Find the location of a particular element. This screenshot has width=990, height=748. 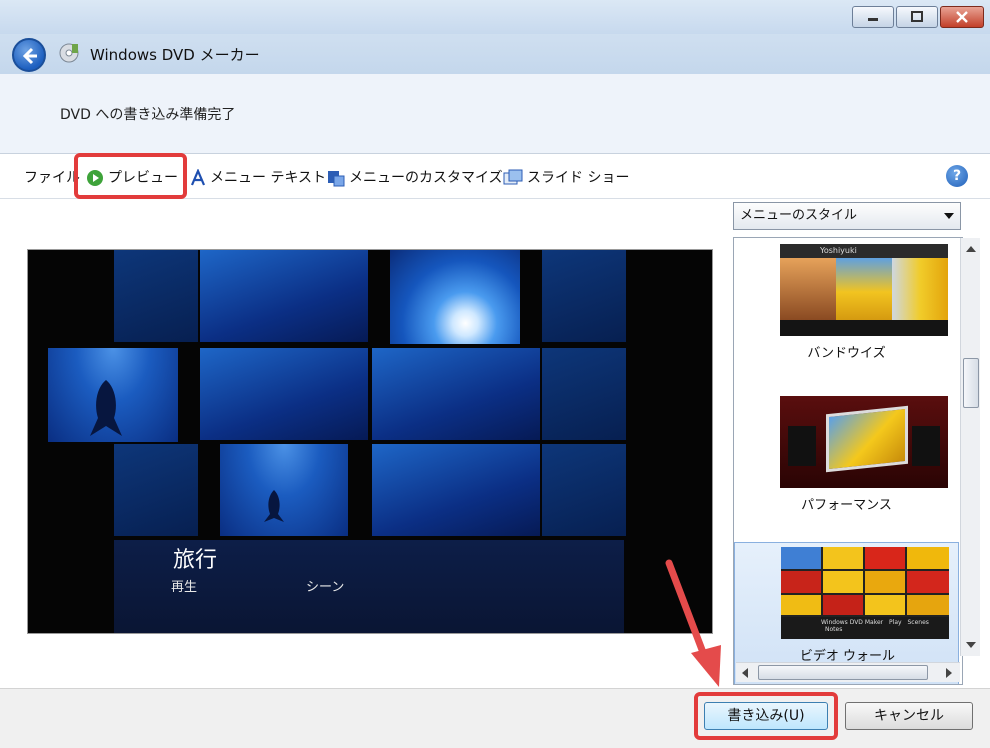

horizontal-scrollbar is located at coordinates (848, 672).